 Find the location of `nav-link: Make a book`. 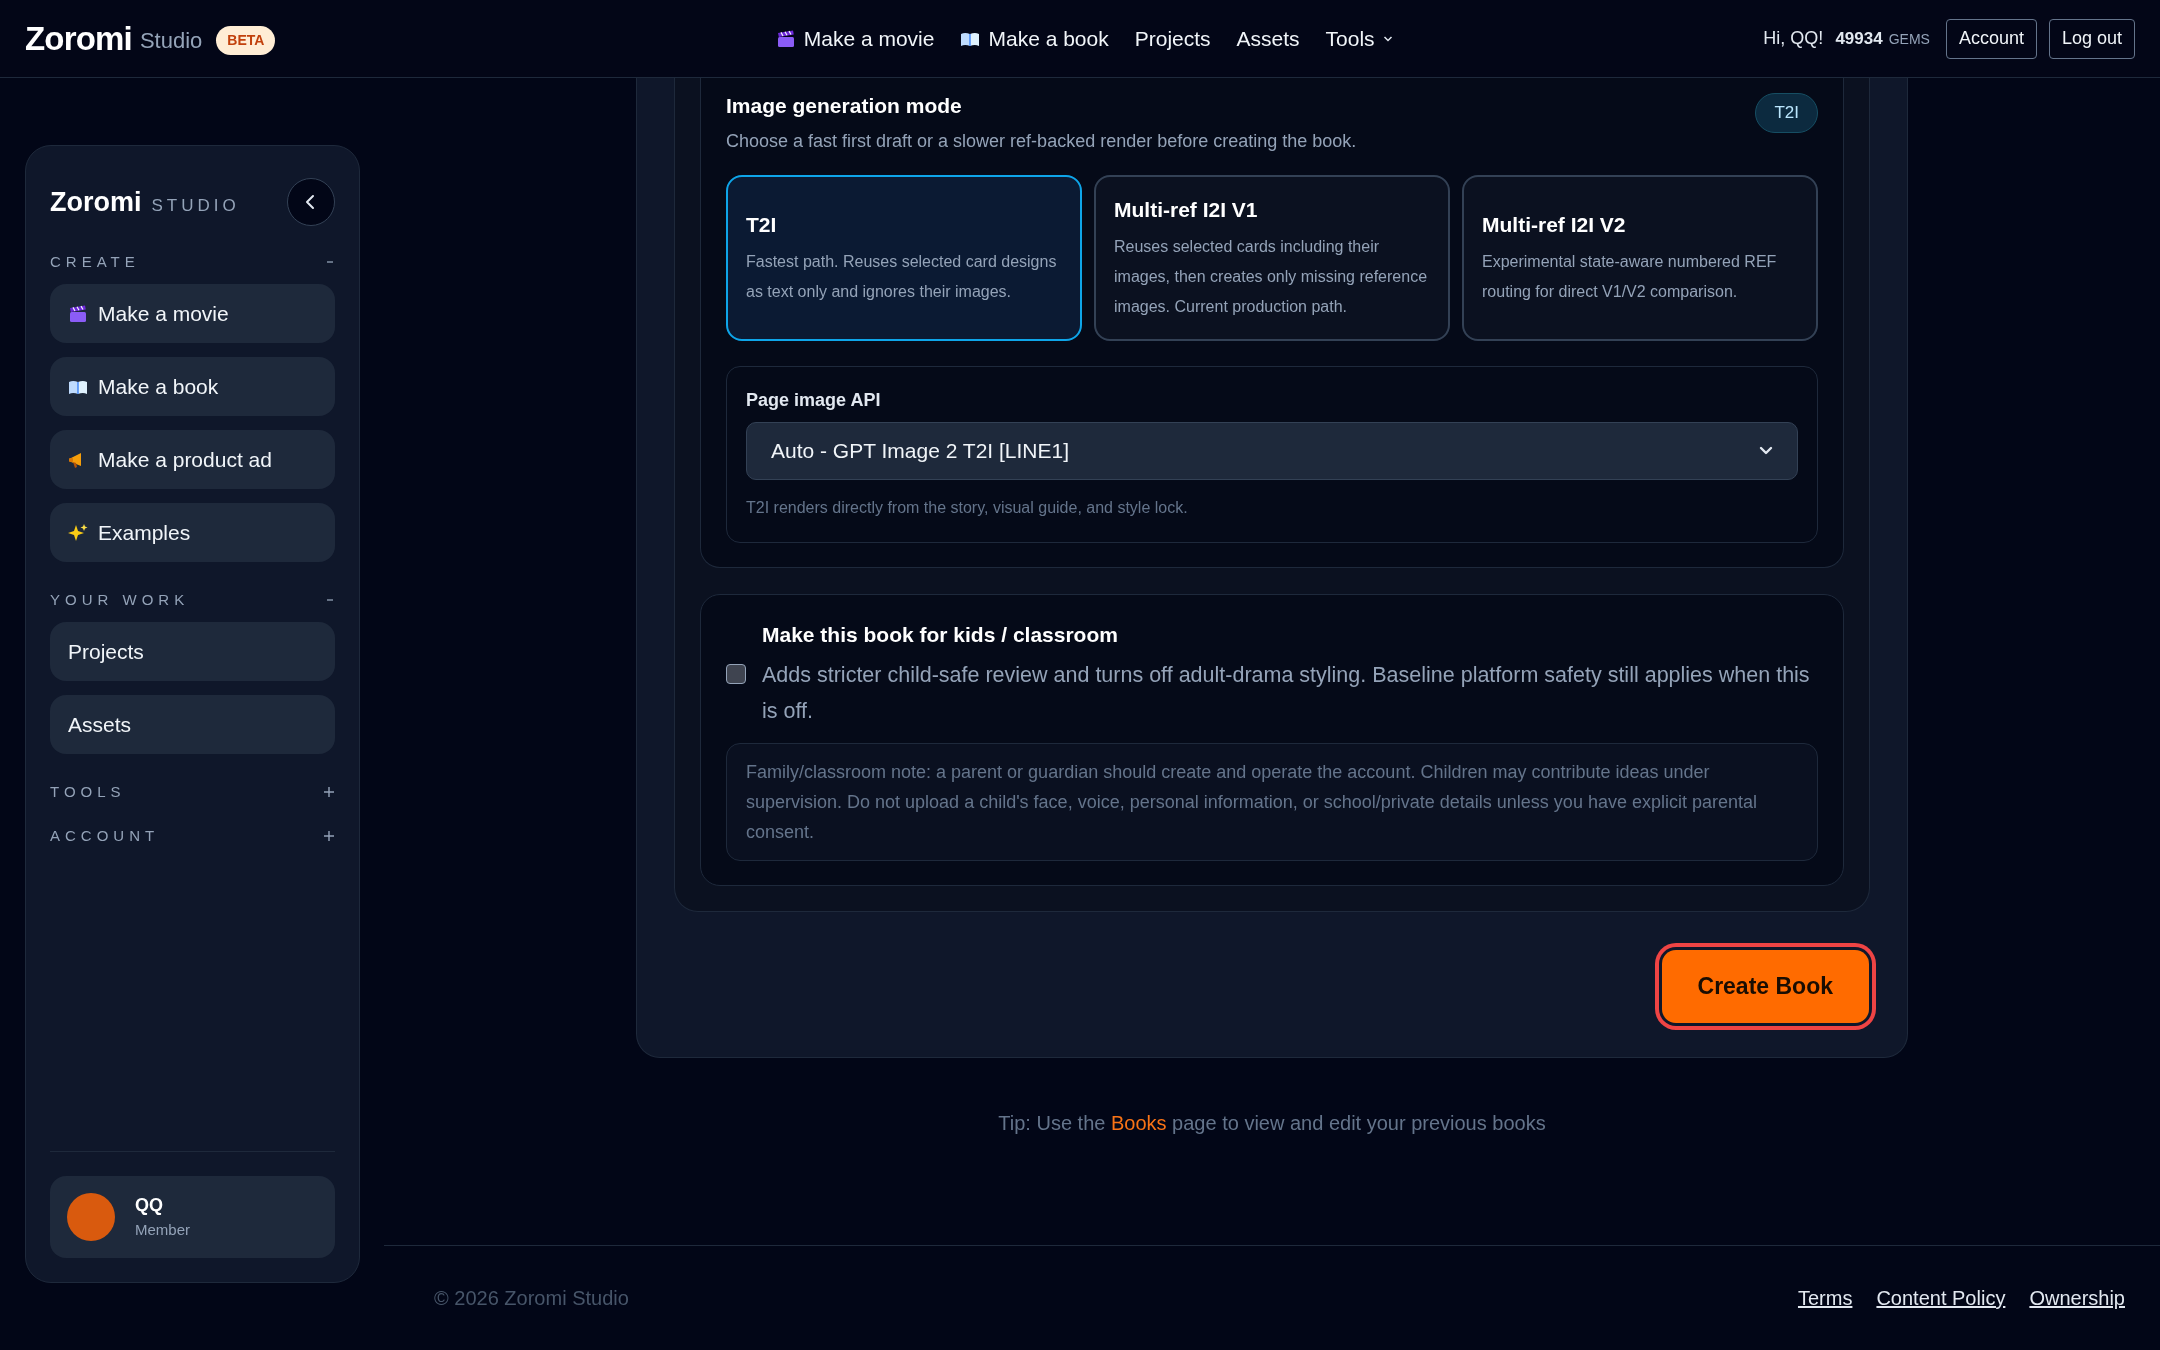

nav-link: Make a book is located at coordinates (1034, 38).